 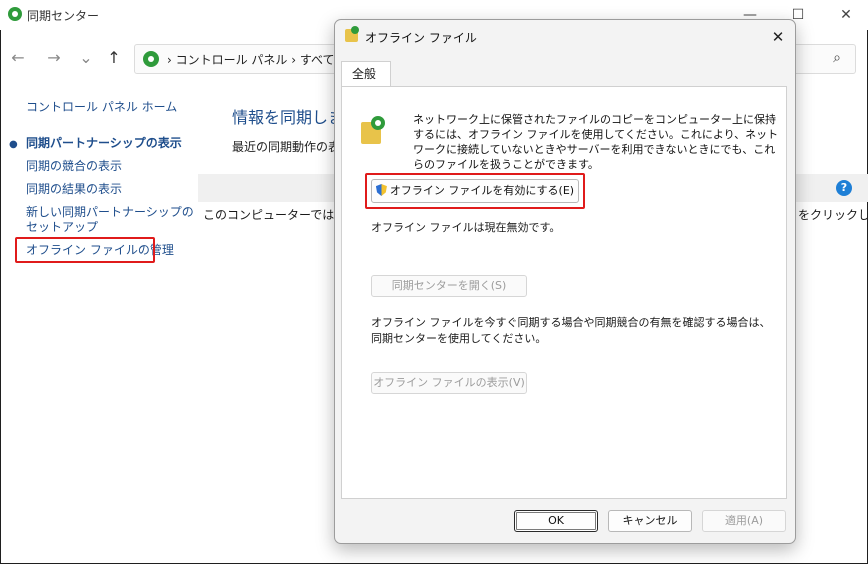 I want to click on recent-dropdown-icon: ⌄, so click(x=86, y=58).